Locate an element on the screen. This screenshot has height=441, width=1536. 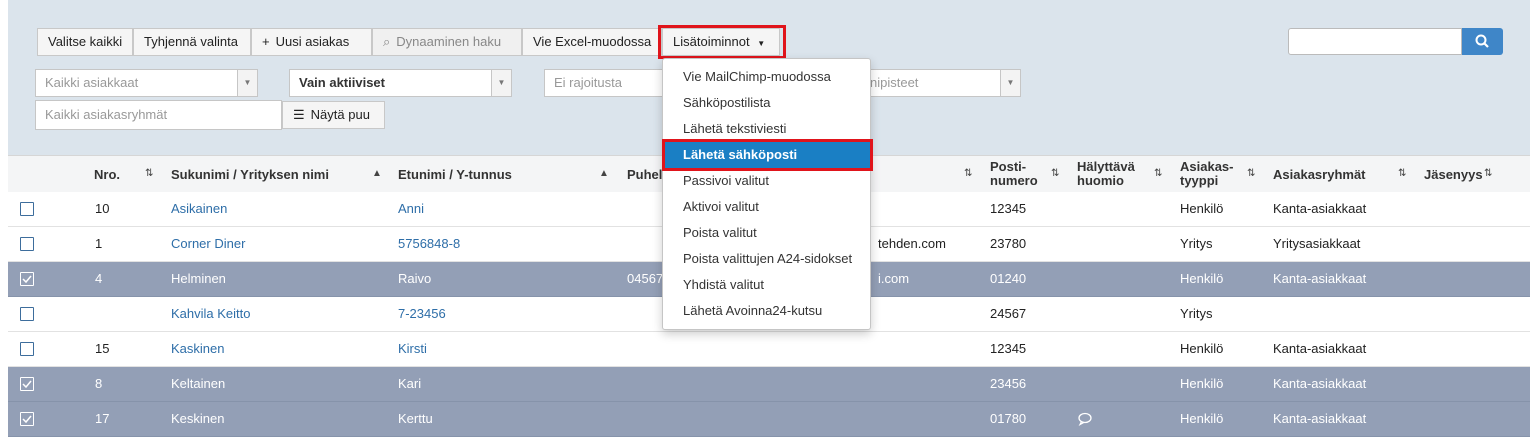
cell-type: Yritys is located at coordinates (1196, 243).